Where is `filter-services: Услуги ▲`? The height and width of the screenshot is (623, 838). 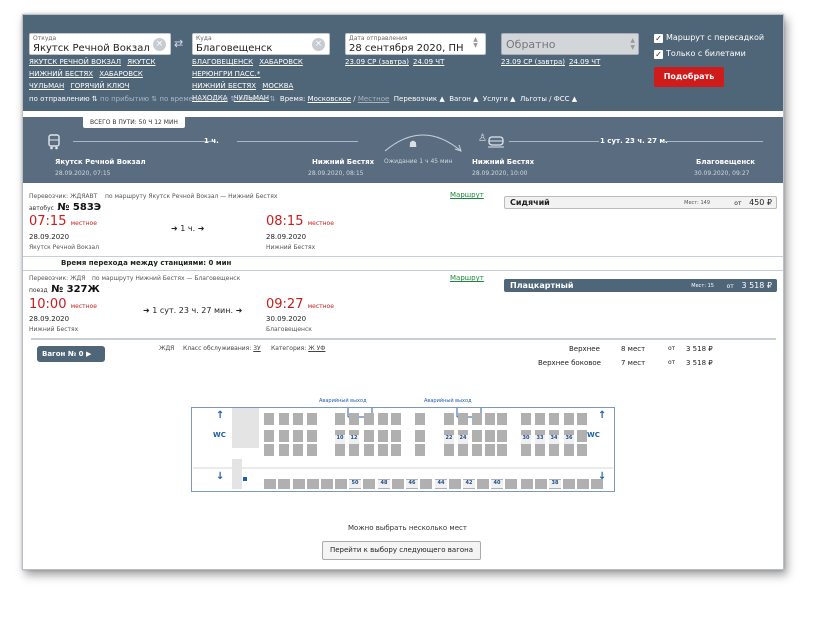 filter-services: Услуги ▲ is located at coordinates (499, 99).